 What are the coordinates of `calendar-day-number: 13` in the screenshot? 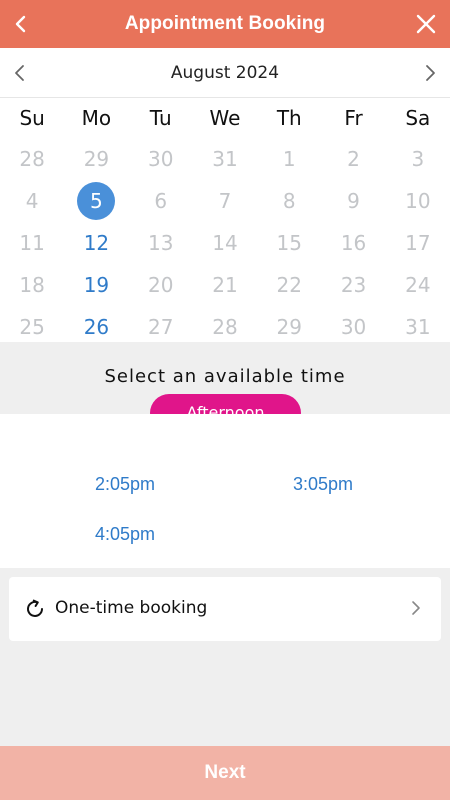 It's located at (160, 243).